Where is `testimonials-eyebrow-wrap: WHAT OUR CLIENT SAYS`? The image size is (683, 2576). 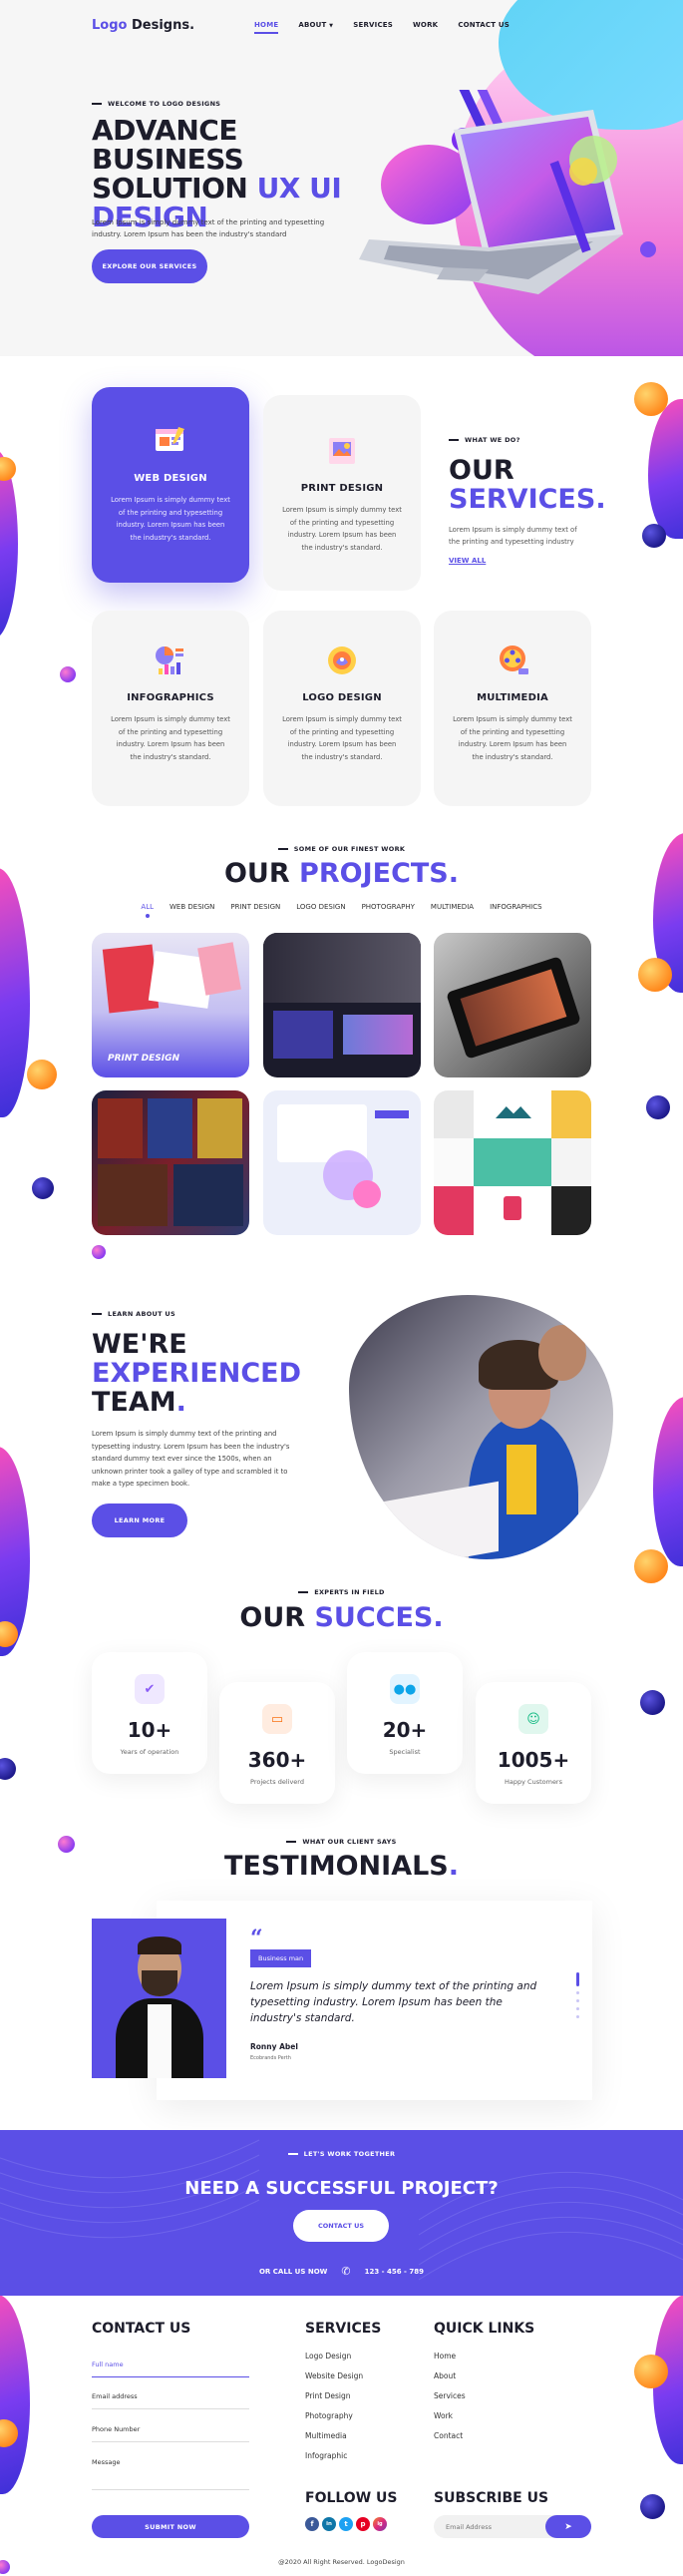
testimonials-eyebrow-wrap: WHAT OUR CLIENT SAYS is located at coordinates (341, 1842).